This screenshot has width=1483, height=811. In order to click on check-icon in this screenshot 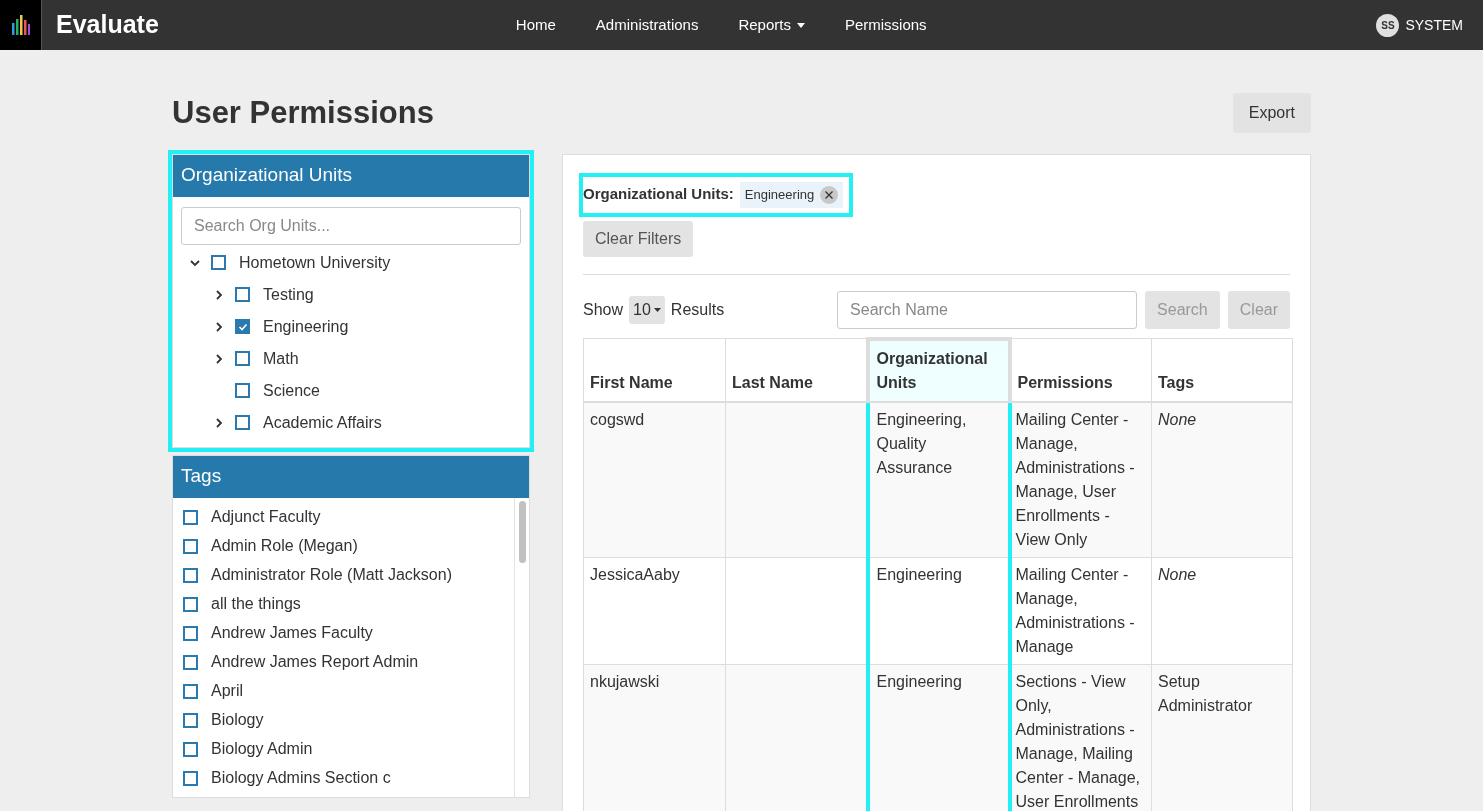, I will do `click(242, 326)`.